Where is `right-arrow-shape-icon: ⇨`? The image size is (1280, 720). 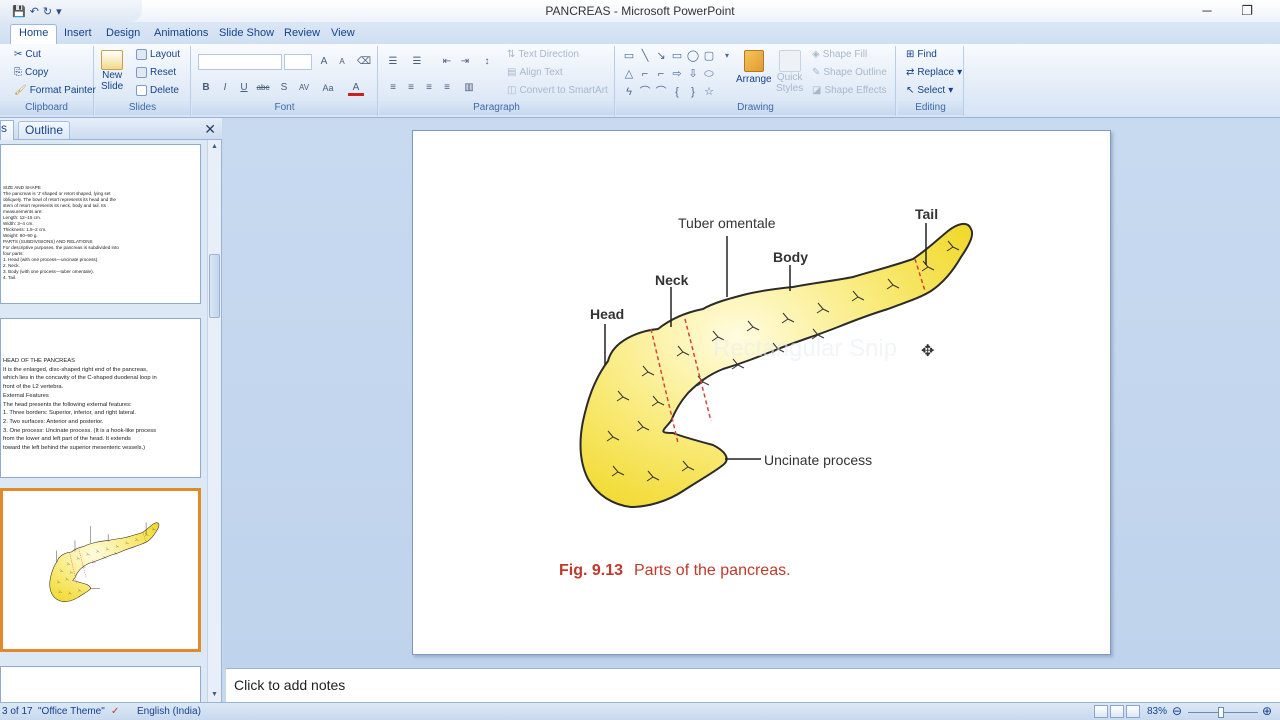
right-arrow-shape-icon: ⇨ is located at coordinates (677, 74).